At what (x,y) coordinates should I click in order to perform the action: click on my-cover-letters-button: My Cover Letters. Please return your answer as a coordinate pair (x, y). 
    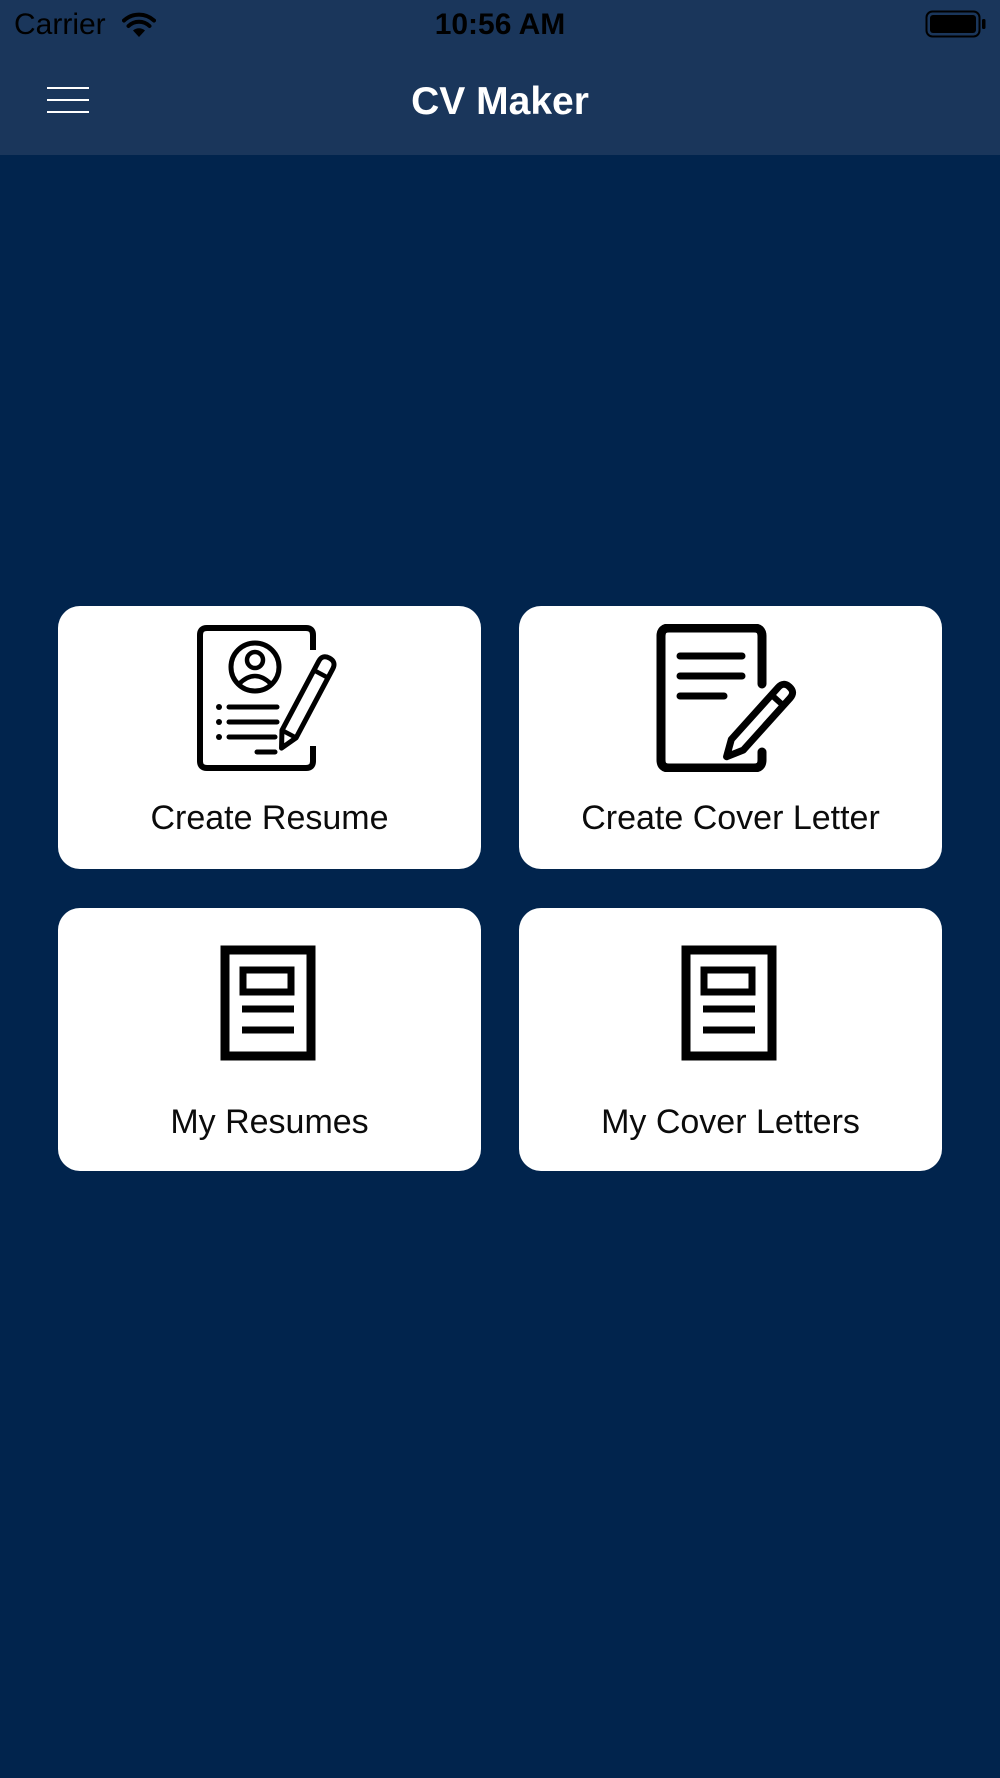
    Looking at the image, I should click on (730, 1039).